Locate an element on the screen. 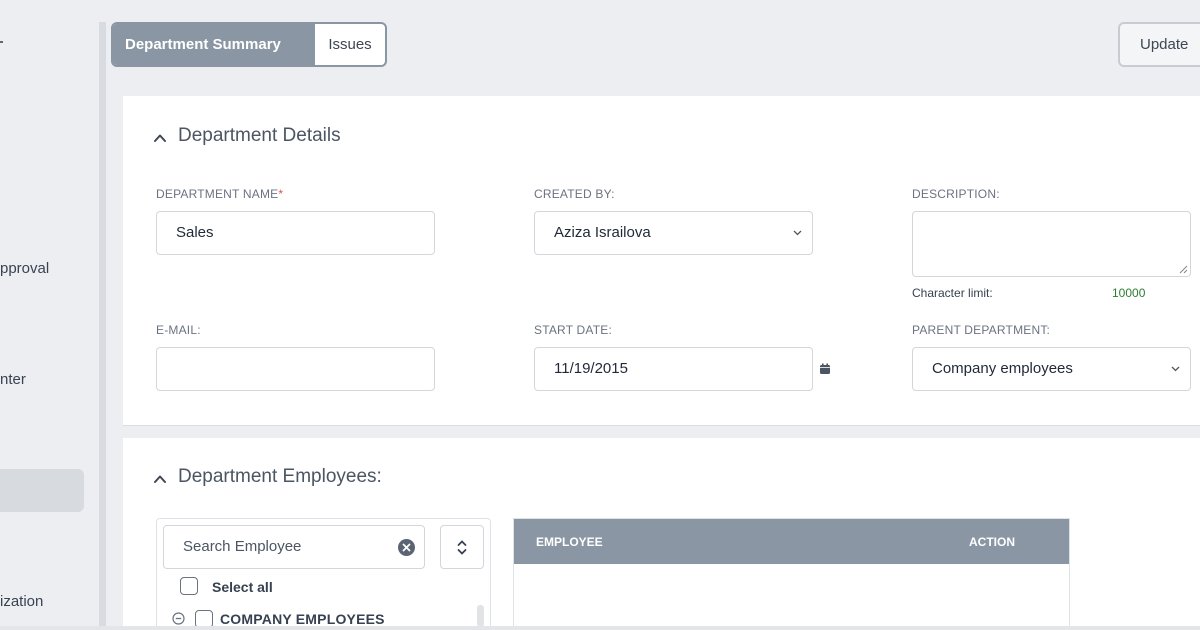  parent-department-value: Company employees is located at coordinates (1002, 368).